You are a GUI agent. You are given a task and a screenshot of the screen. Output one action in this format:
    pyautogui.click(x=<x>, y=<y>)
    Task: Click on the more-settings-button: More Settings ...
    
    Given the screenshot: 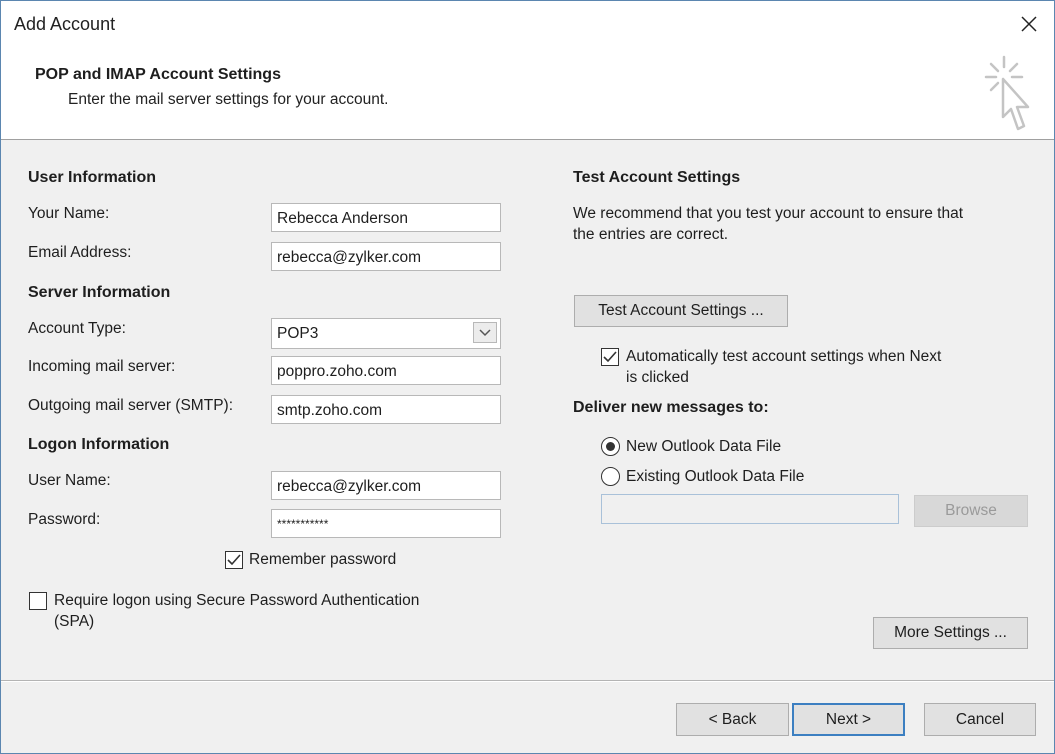 What is the action you would take?
    pyautogui.click(x=950, y=633)
    